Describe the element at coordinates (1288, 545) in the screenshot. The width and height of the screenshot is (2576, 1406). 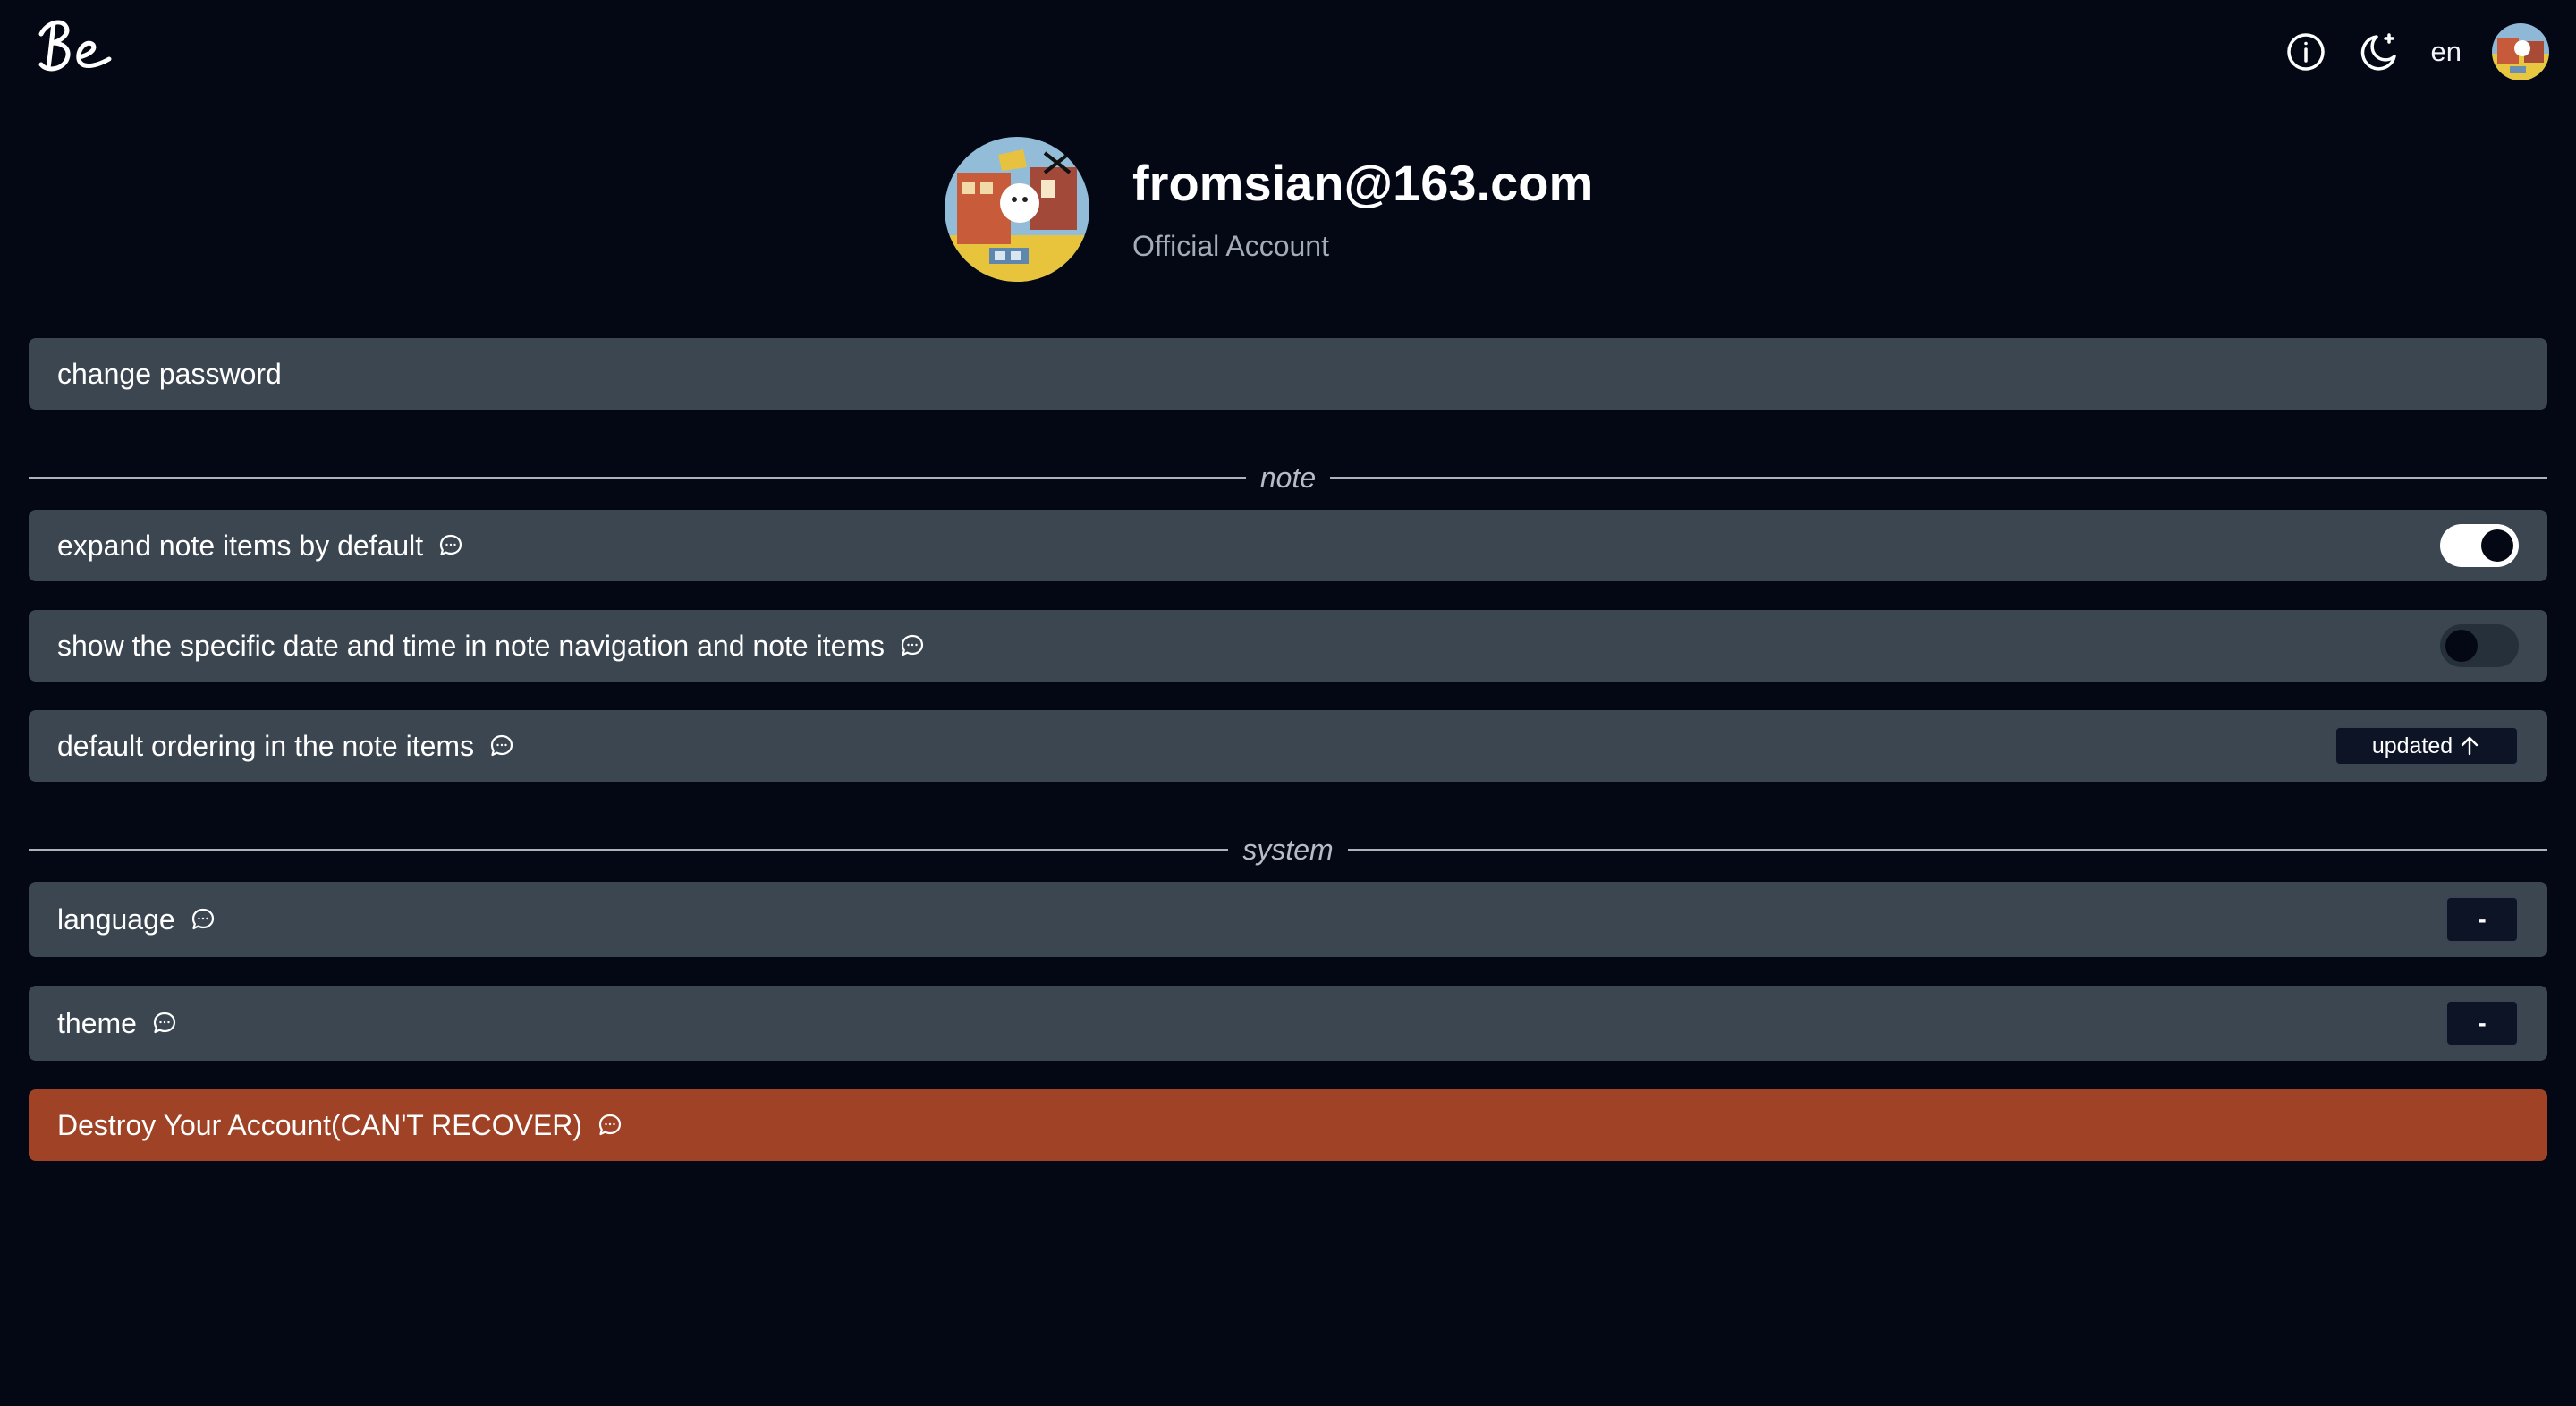
I see `expand-note-items-setting: expand note items by default` at that location.